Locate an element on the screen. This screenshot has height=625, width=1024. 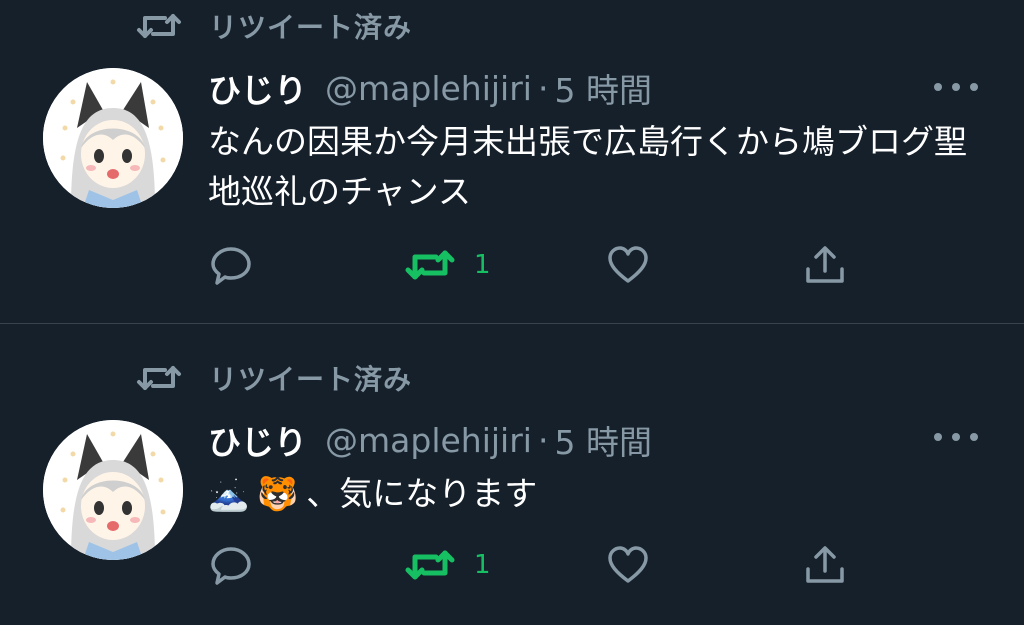
mountain-emoji: 🗻 is located at coordinates (229, 493).